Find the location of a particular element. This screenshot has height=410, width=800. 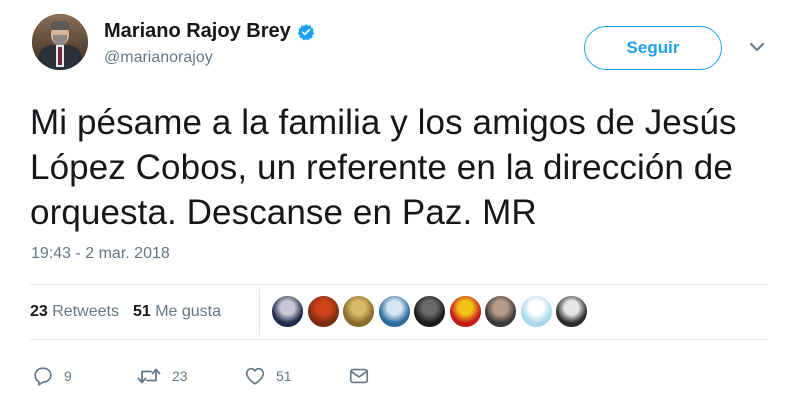

retweets-stat: 23 Retweets is located at coordinates (74, 311).